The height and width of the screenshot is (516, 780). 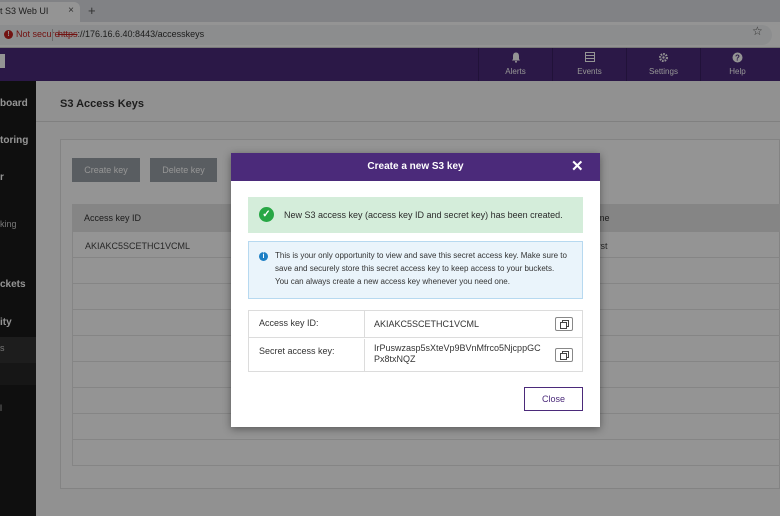 I want to click on copy-secret-key-button, so click(x=564, y=355).